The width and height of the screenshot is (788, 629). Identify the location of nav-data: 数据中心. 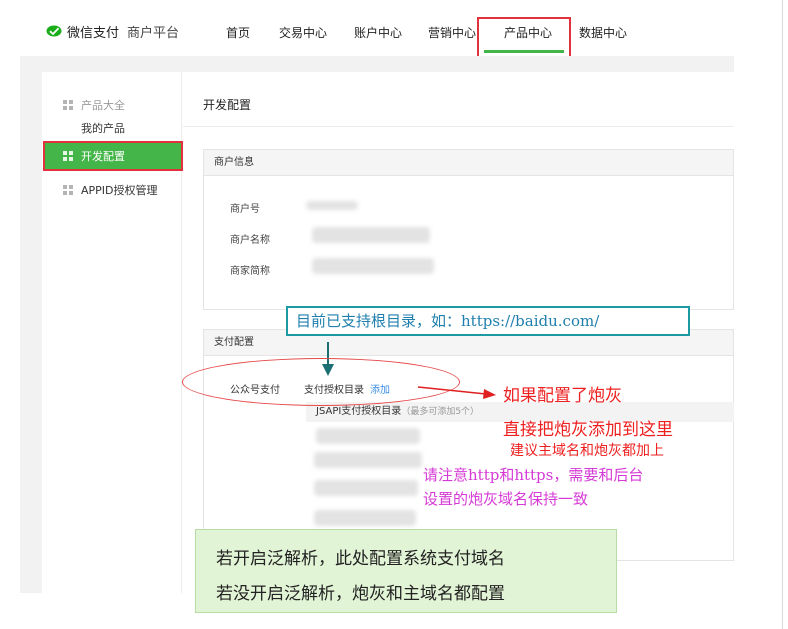
(603, 32).